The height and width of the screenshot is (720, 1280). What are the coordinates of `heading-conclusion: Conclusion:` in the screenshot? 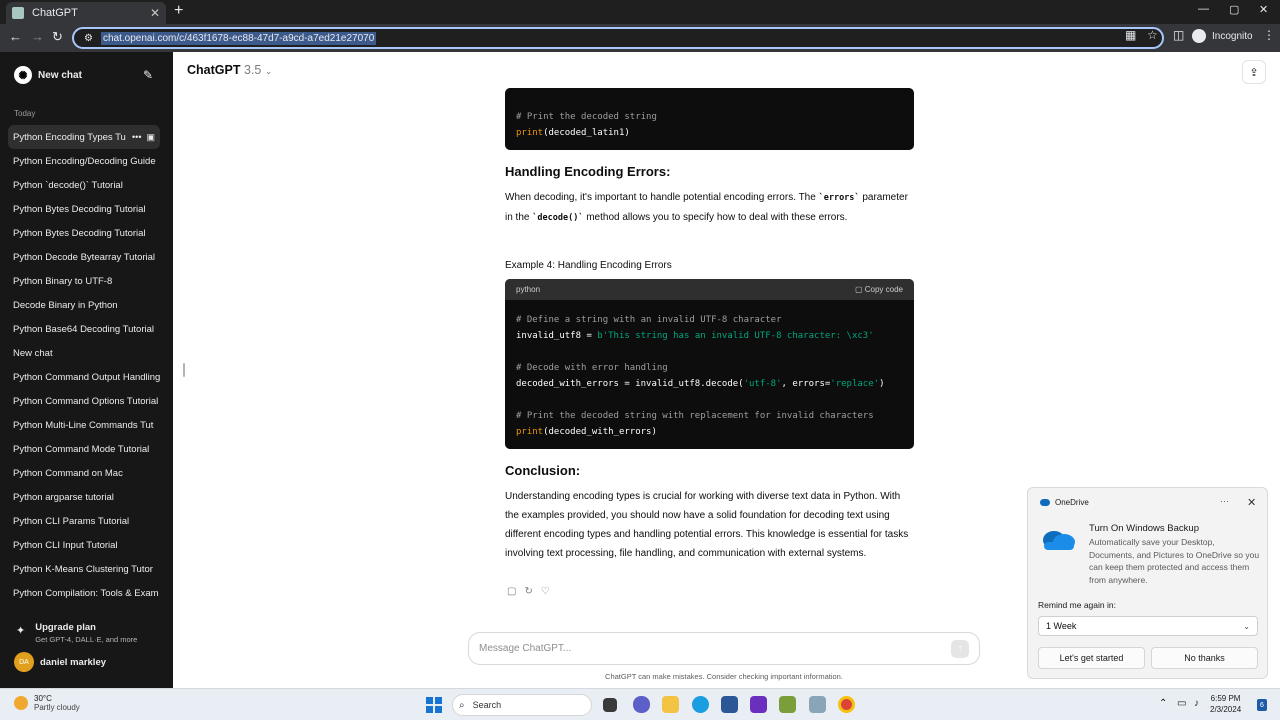 It's located at (543, 470).